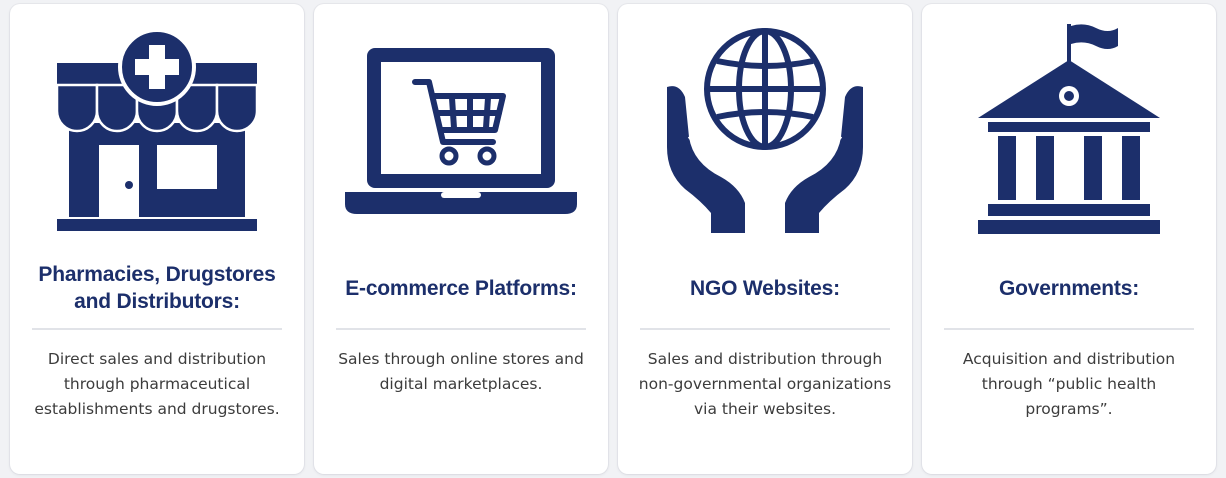 The image size is (1226, 478). What do you see at coordinates (461, 132) in the screenshot?
I see `laptop-cart-icon` at bounding box center [461, 132].